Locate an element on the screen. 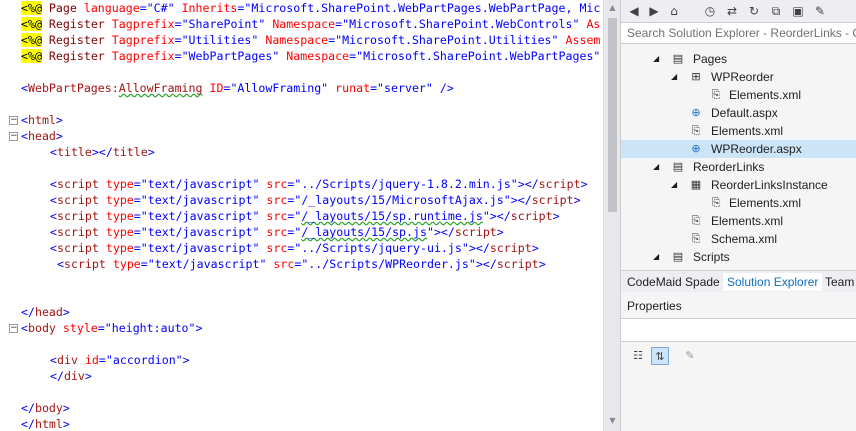 This screenshot has width=856, height=431. token: Assem is located at coordinates (579, 40).